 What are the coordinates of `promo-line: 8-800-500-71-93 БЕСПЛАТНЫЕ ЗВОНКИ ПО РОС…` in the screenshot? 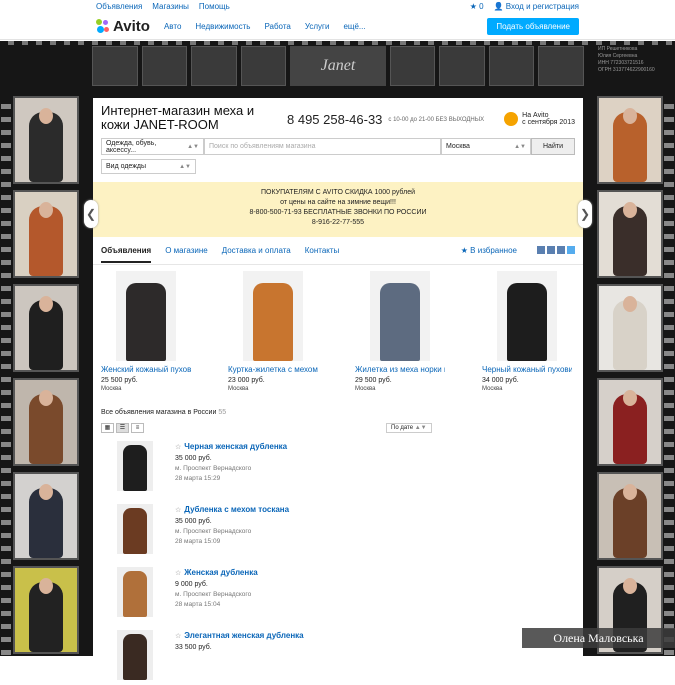 It's located at (338, 212).